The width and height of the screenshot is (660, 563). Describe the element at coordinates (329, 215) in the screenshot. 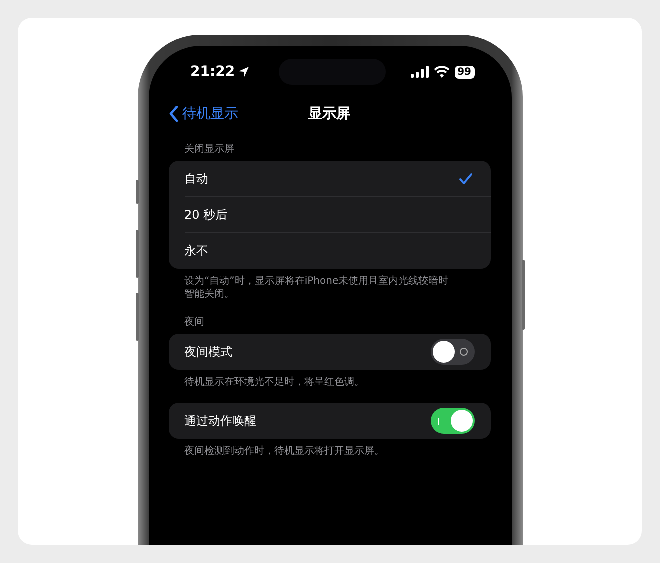

I see `option-row: 20 秒后` at that location.